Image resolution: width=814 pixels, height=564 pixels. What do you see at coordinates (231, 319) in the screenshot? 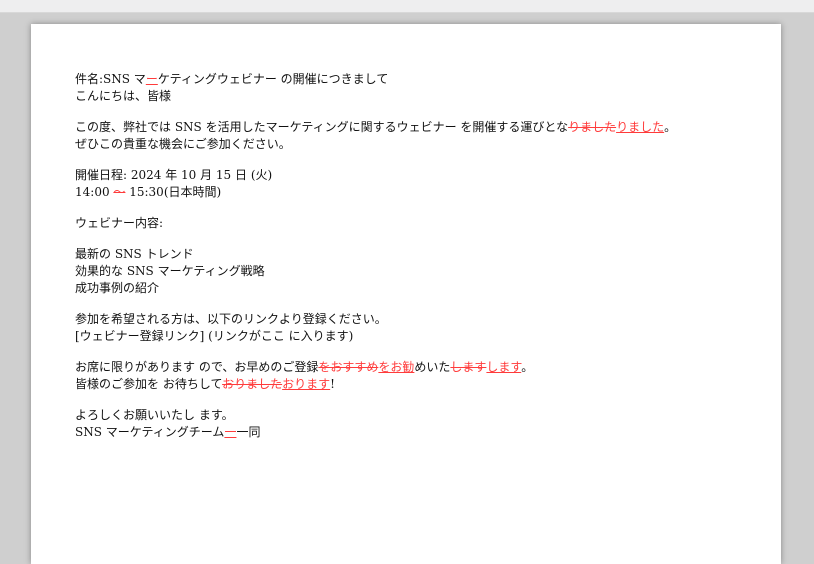
I see `signup-line-1: 参加を希望される方は、以下のリンクより登録ください。` at bounding box center [231, 319].